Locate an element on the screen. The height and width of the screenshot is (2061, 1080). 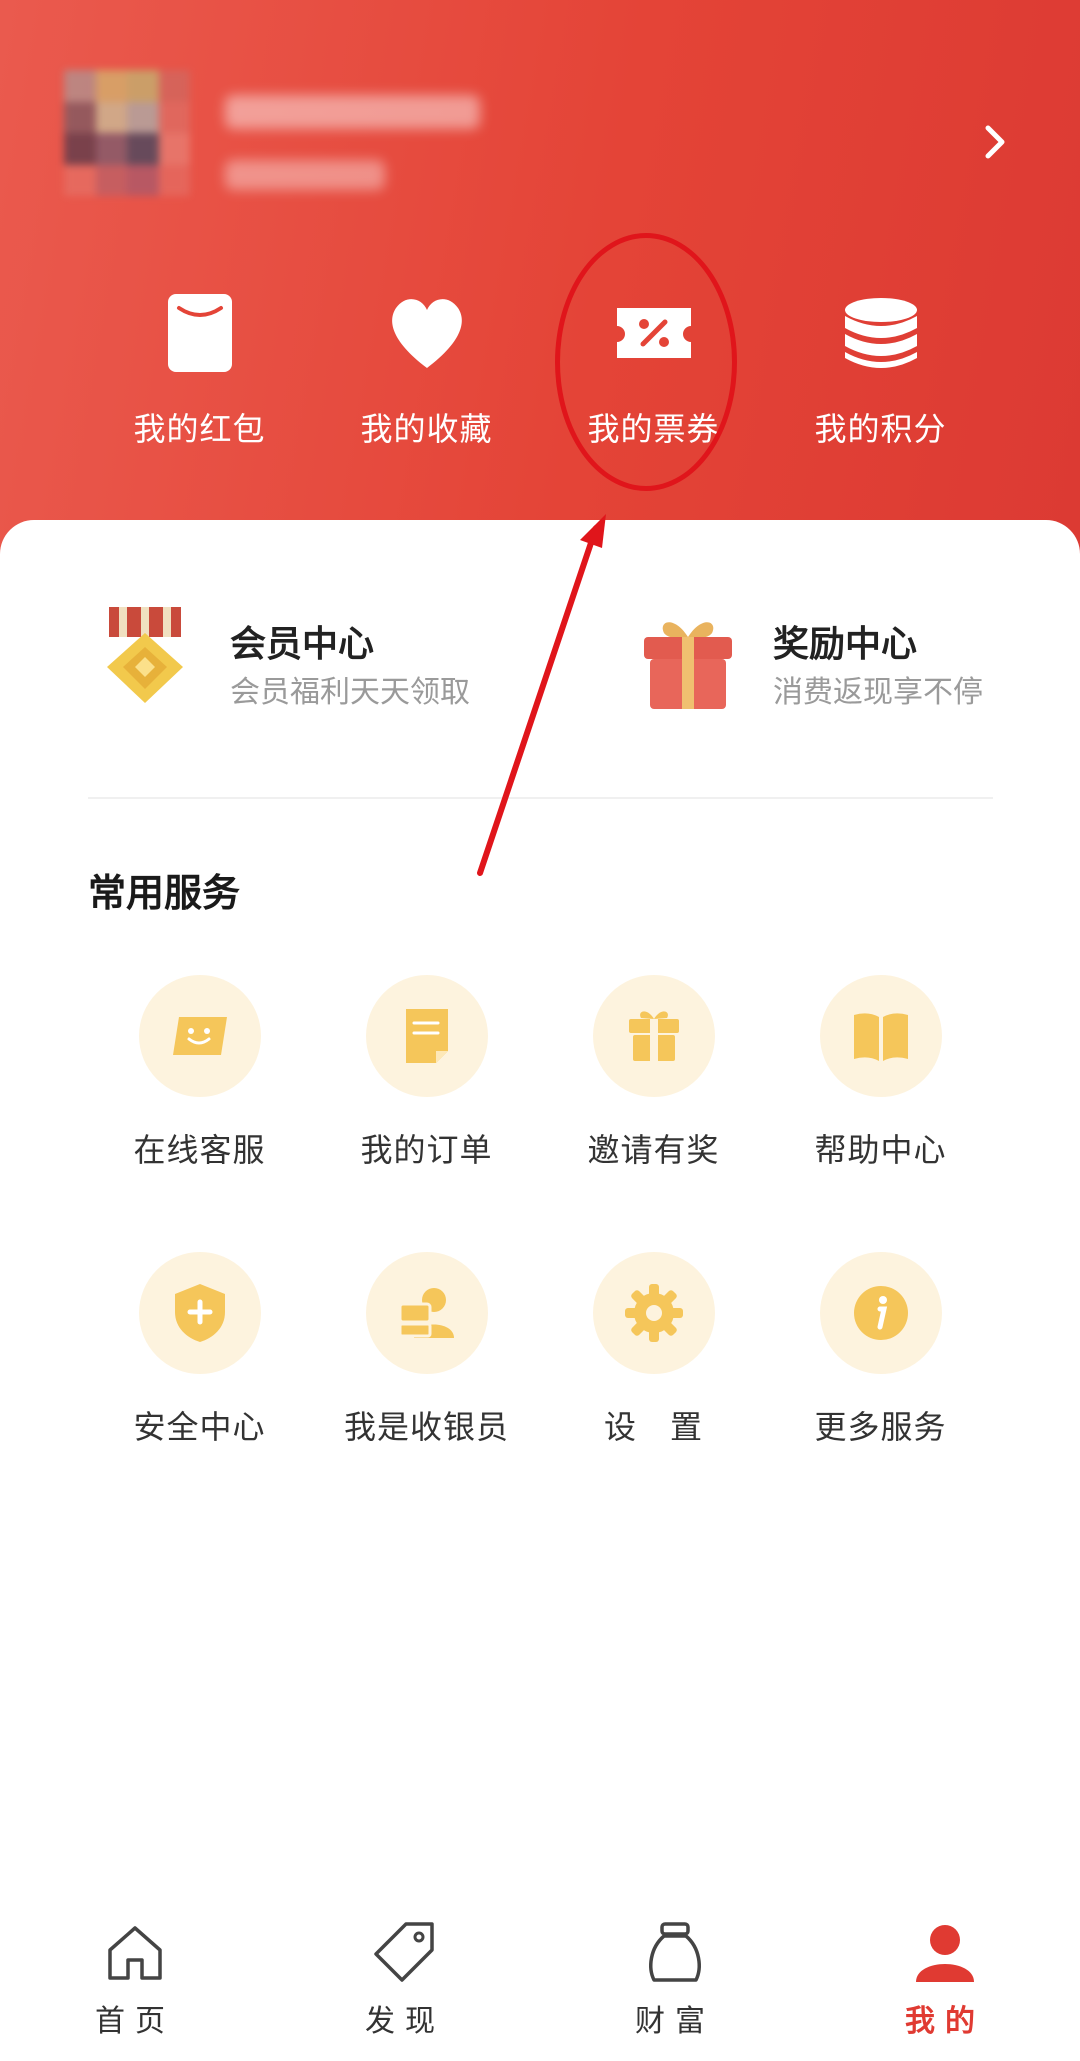
tab-label: 我的 is located at coordinates (945, 2021).